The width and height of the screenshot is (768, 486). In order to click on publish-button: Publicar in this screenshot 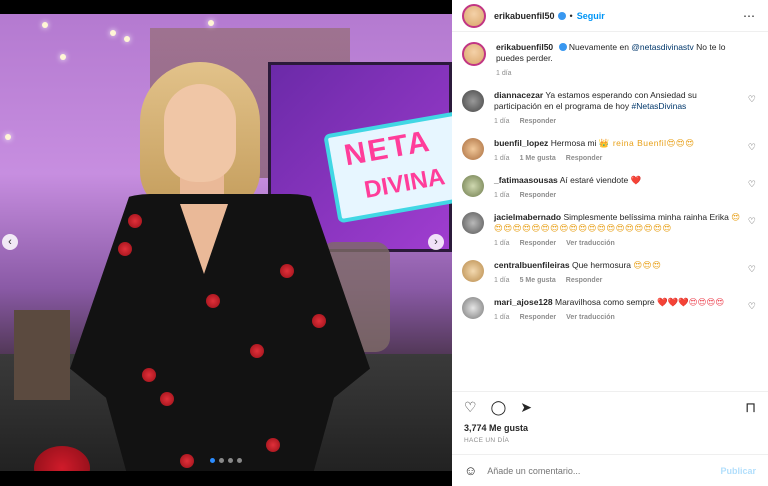, I will do `click(738, 471)`.